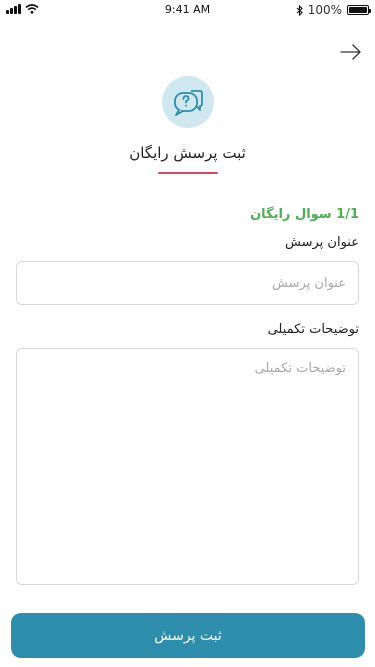  I want to click on status-right: 100%, so click(333, 10).